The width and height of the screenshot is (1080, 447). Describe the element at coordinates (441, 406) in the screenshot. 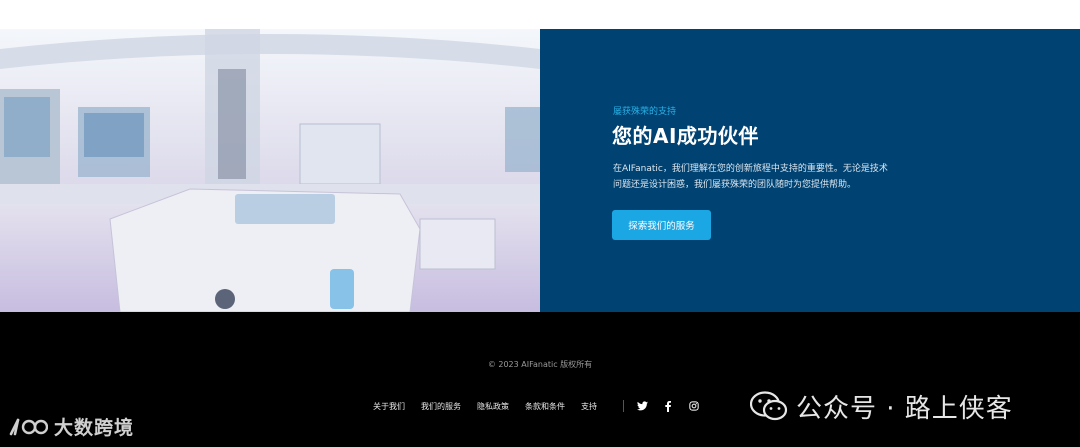

I see `nav-services-link: 我们的服务` at that location.